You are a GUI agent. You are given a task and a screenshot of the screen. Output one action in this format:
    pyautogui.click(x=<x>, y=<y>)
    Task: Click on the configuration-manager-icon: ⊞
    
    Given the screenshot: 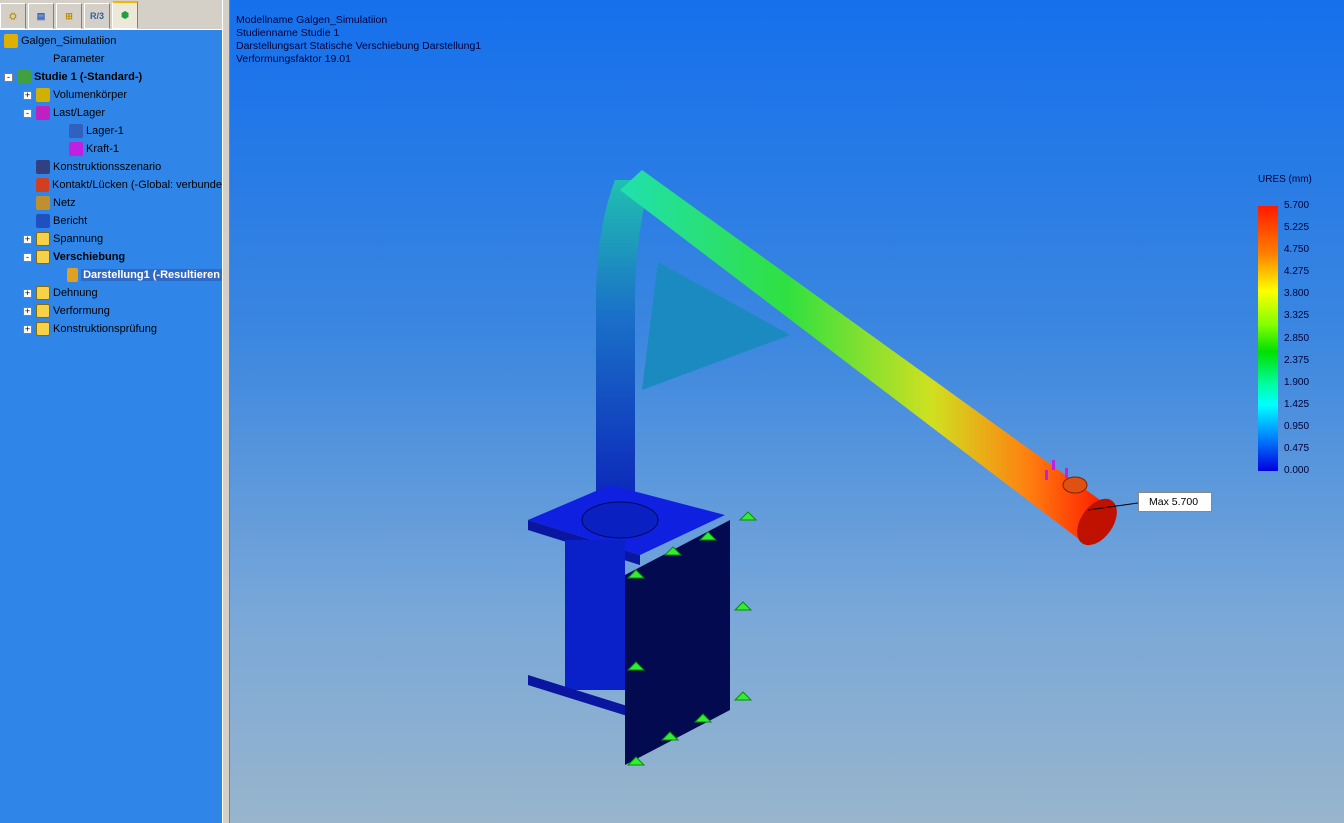 What is the action you would take?
    pyautogui.click(x=69, y=15)
    